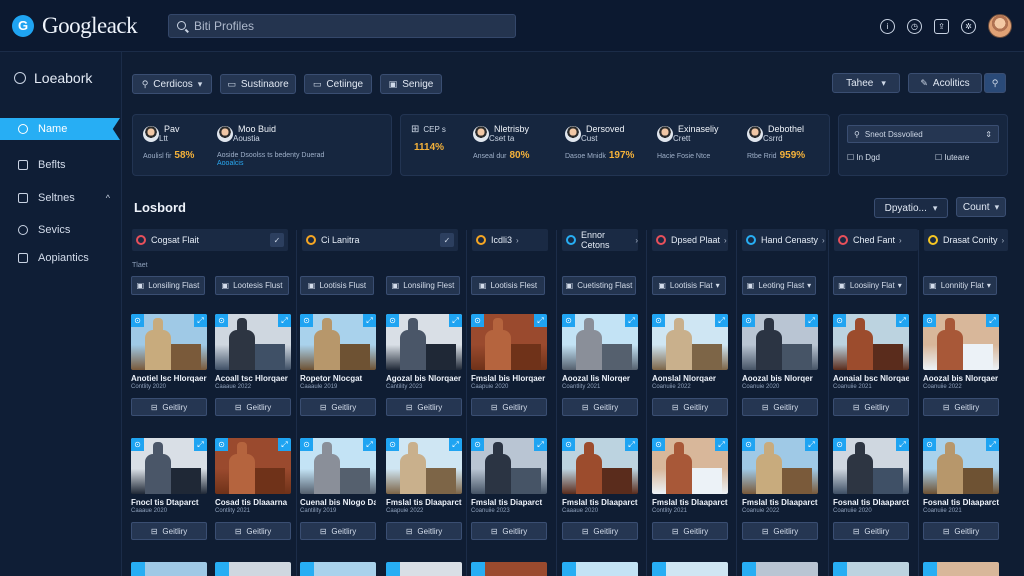 The height and width of the screenshot is (576, 1024). Describe the element at coordinates (441, 138) in the screenshot. I see `stat-card: ⊞ CEP s 1114%` at that location.